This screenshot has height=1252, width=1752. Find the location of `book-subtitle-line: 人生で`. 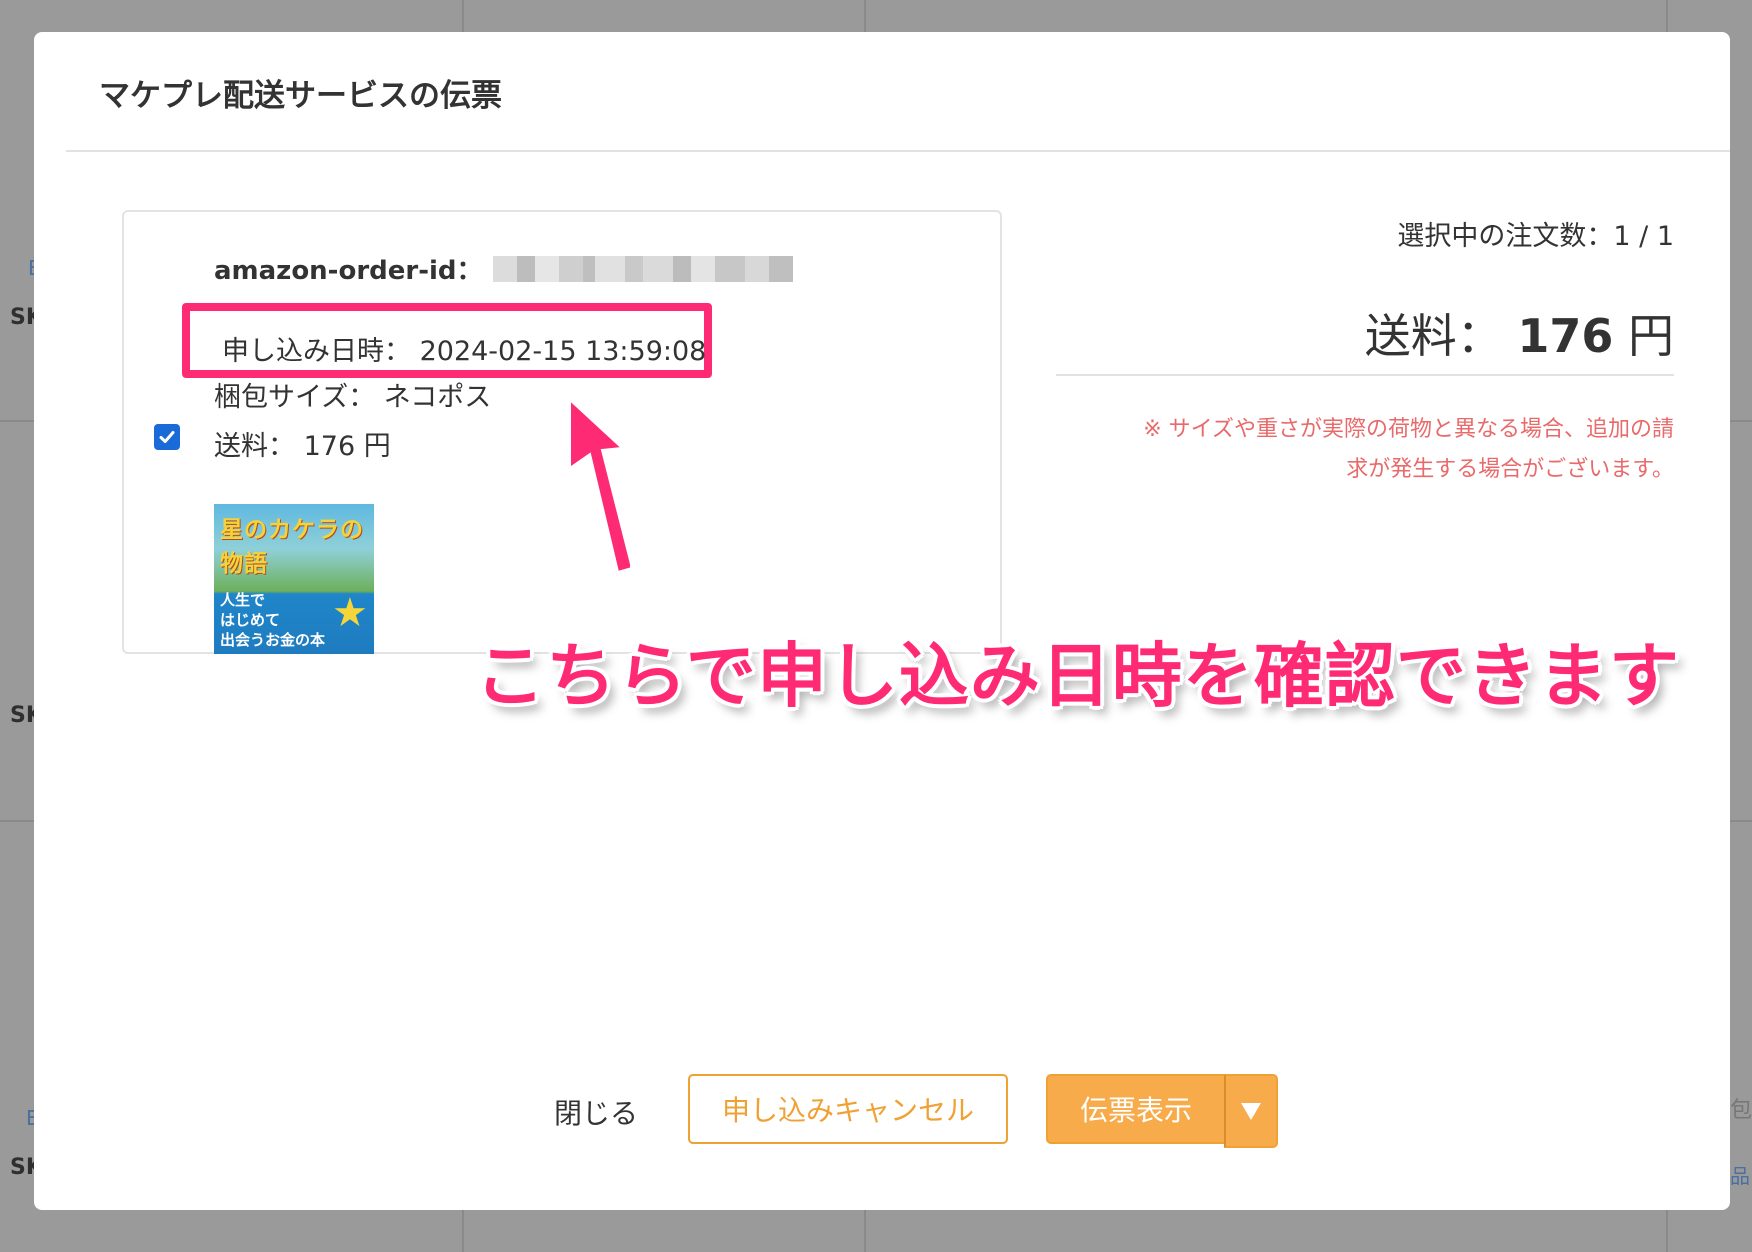

book-subtitle-line: 人生で is located at coordinates (243, 600).